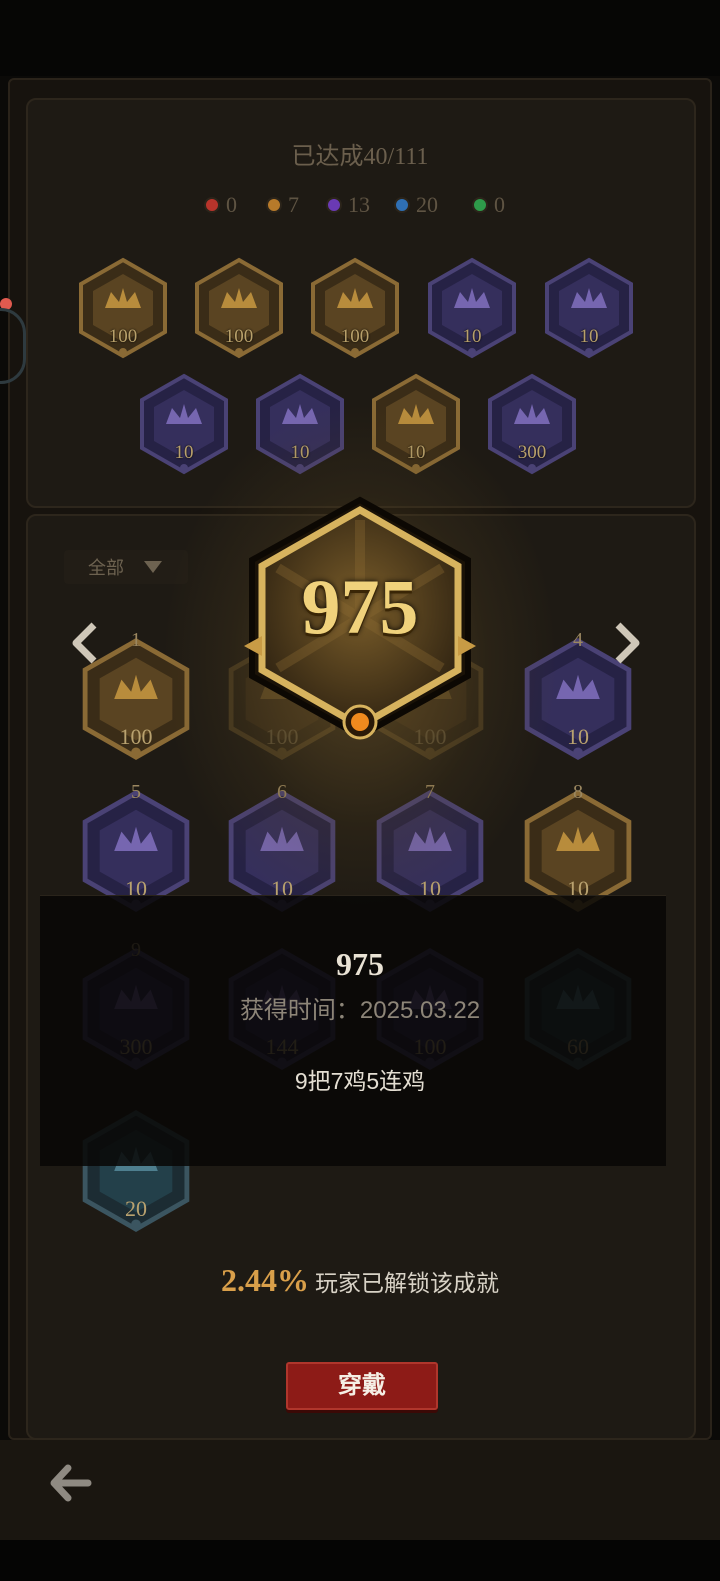  I want to click on badge-index: 1, so click(136, 640).